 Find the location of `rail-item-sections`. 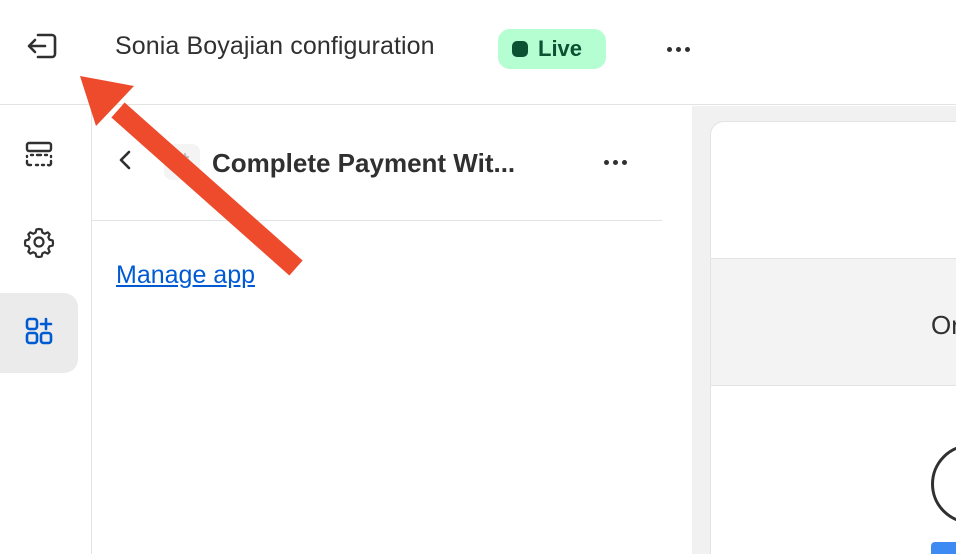

rail-item-sections is located at coordinates (39, 156).